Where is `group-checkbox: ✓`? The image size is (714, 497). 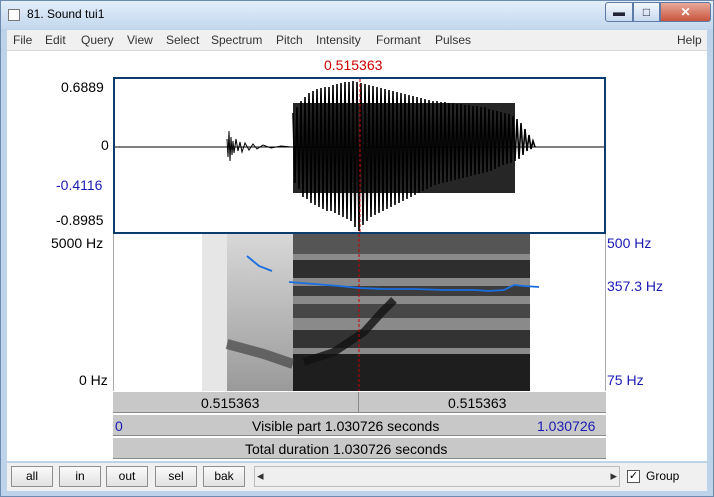 group-checkbox: ✓ is located at coordinates (633, 476).